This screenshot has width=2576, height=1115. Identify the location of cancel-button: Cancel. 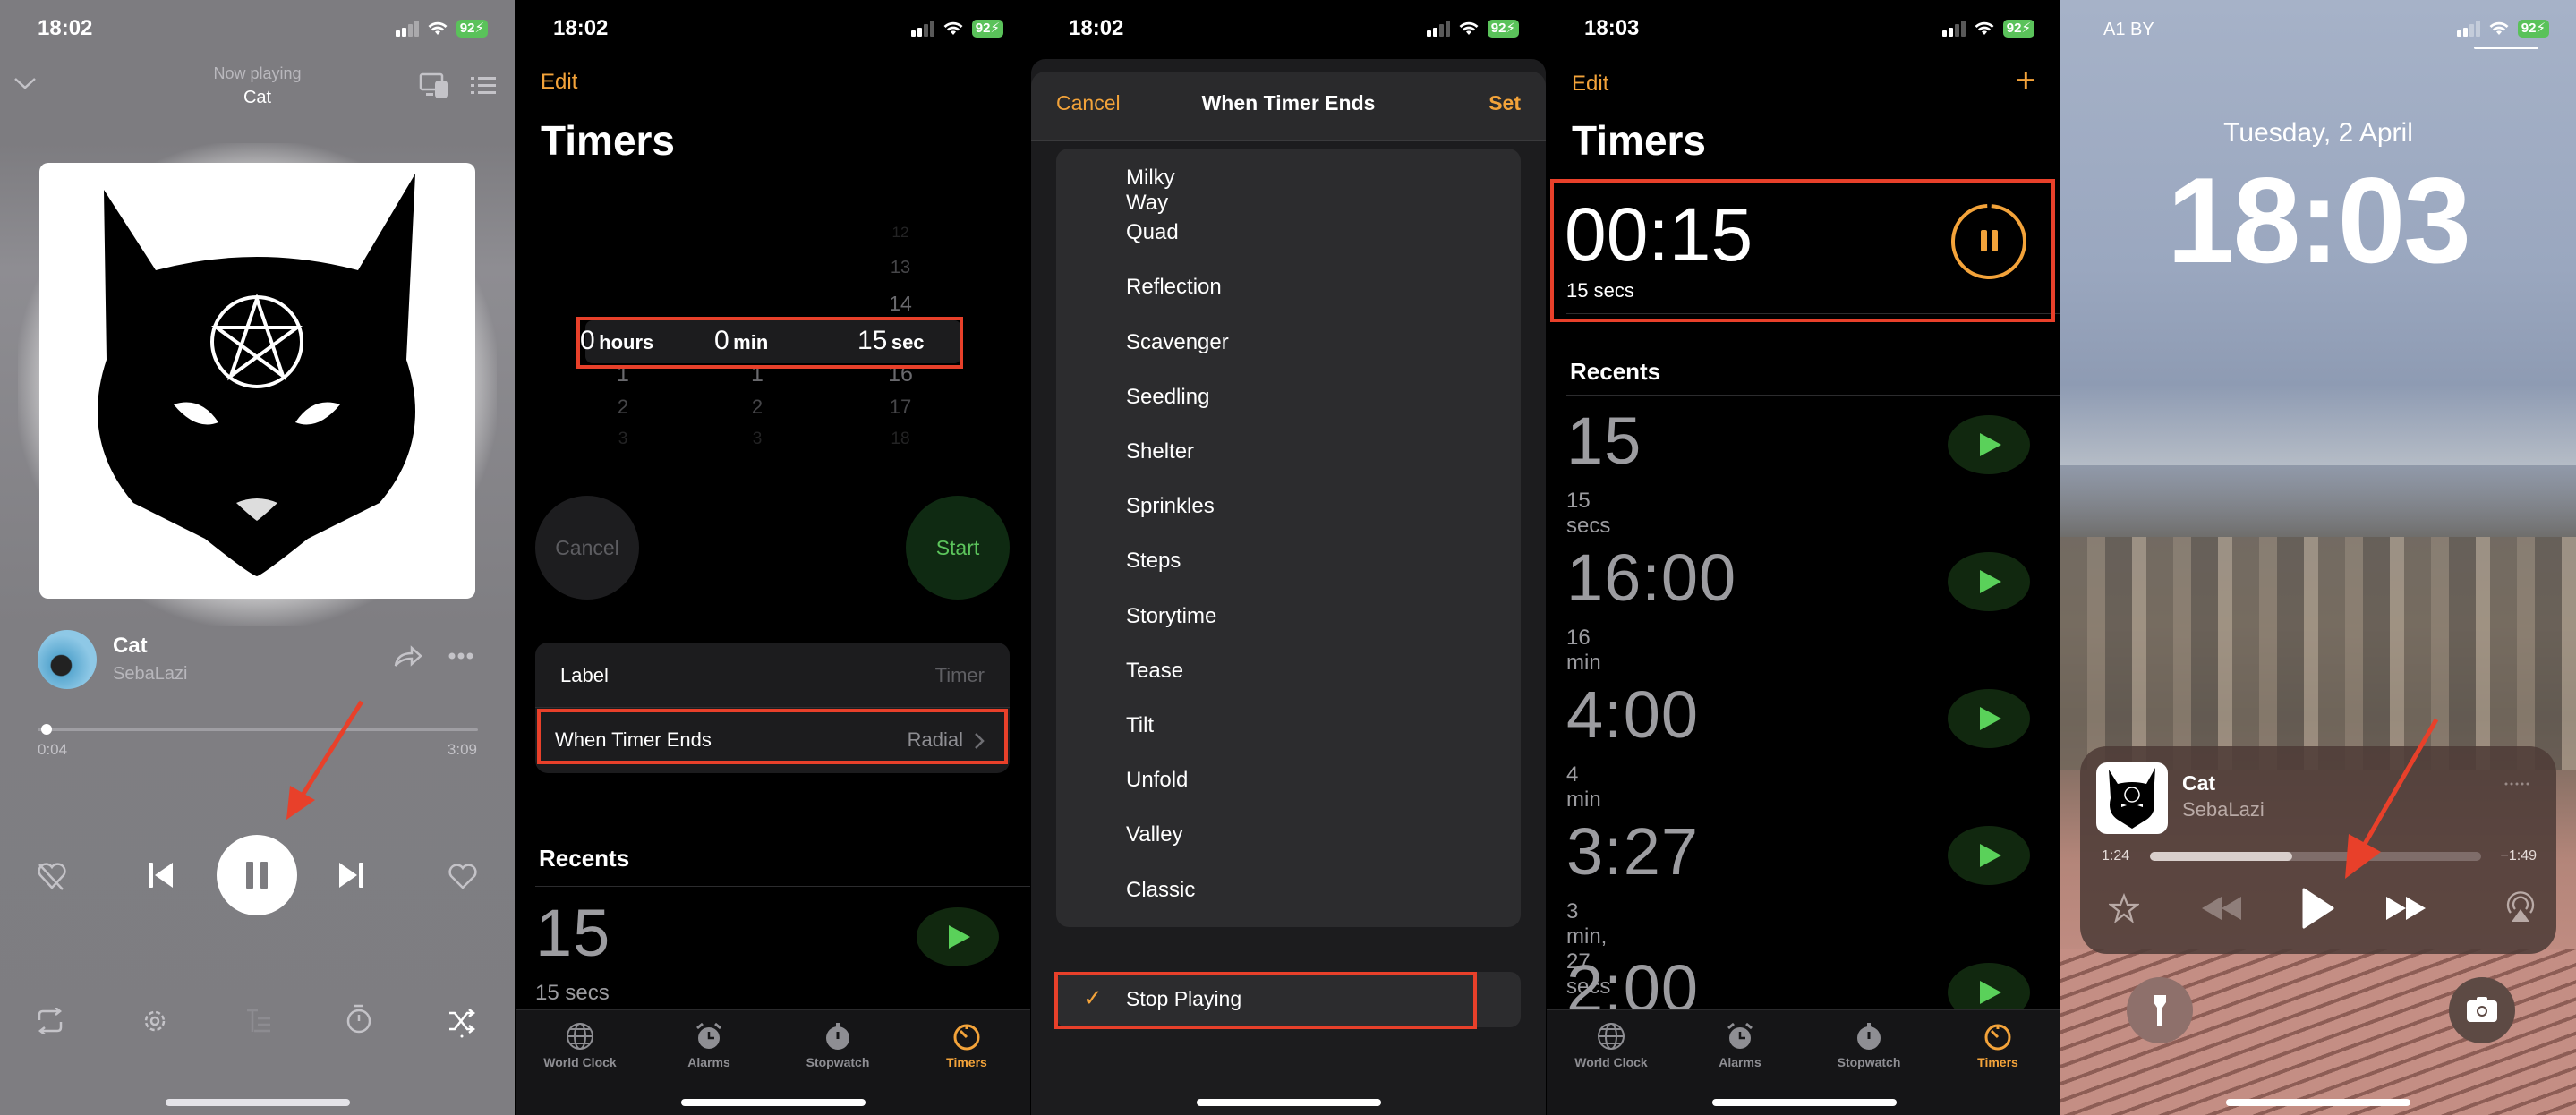
(587, 548).